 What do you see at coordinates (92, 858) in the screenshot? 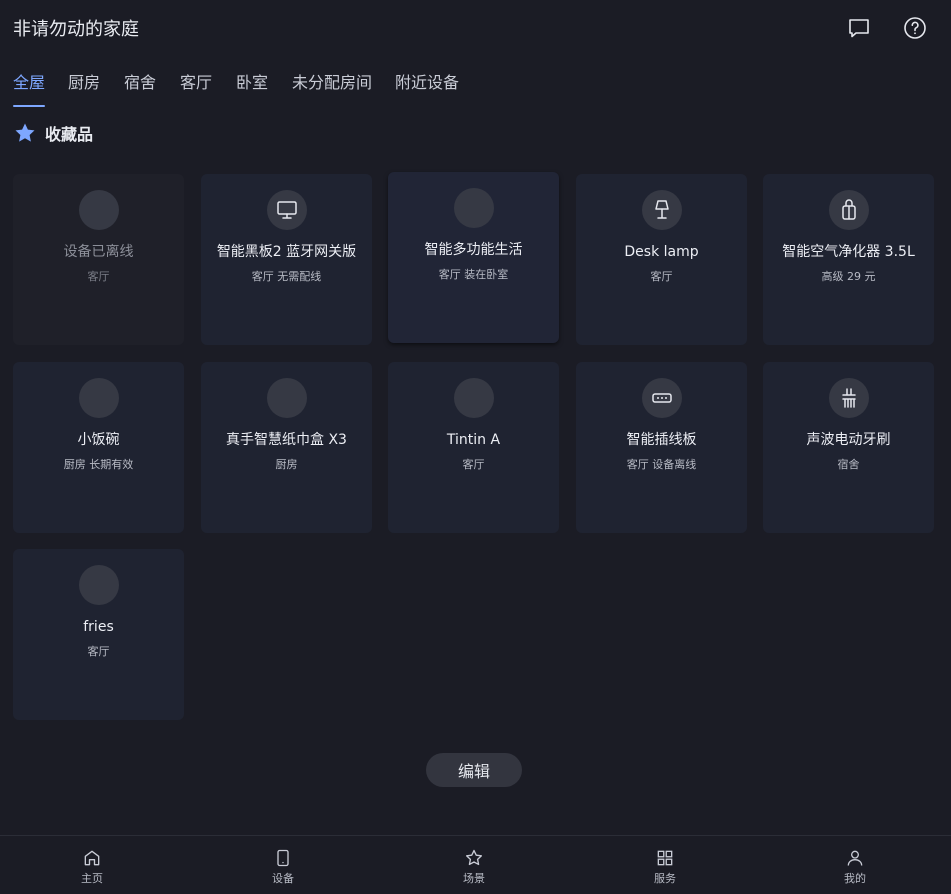
I see `home-icon` at bounding box center [92, 858].